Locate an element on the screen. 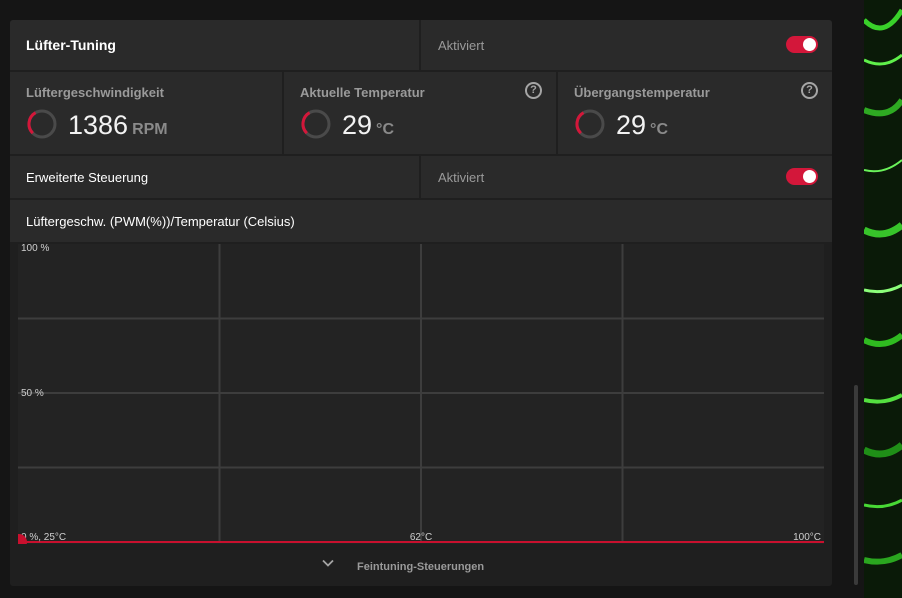  advanced-control-toggle is located at coordinates (802, 176).